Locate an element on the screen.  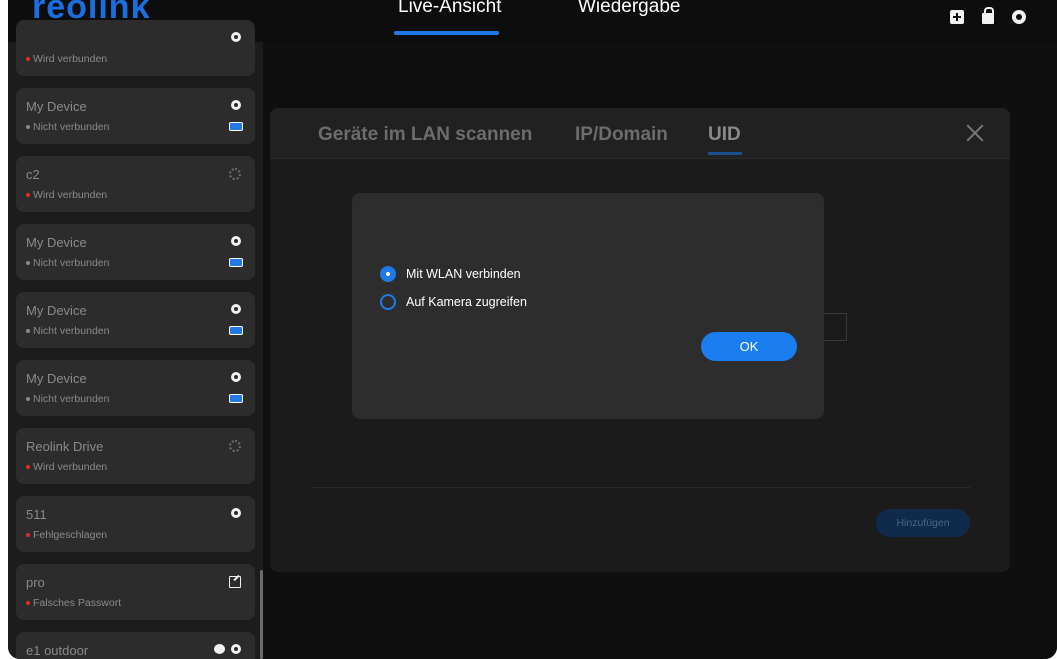
ok-button: OK is located at coordinates (749, 346).